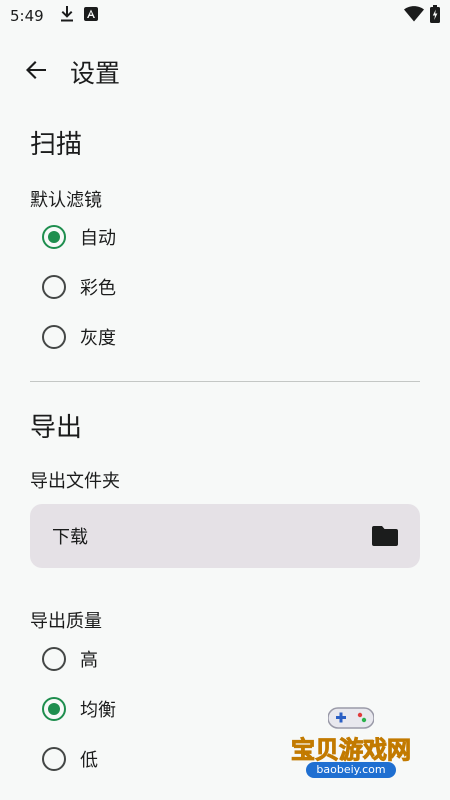 Image resolution: width=450 pixels, height=800 pixels. What do you see at coordinates (351, 750) in the screenshot?
I see `watermark-text: 宝贝游戏网` at bounding box center [351, 750].